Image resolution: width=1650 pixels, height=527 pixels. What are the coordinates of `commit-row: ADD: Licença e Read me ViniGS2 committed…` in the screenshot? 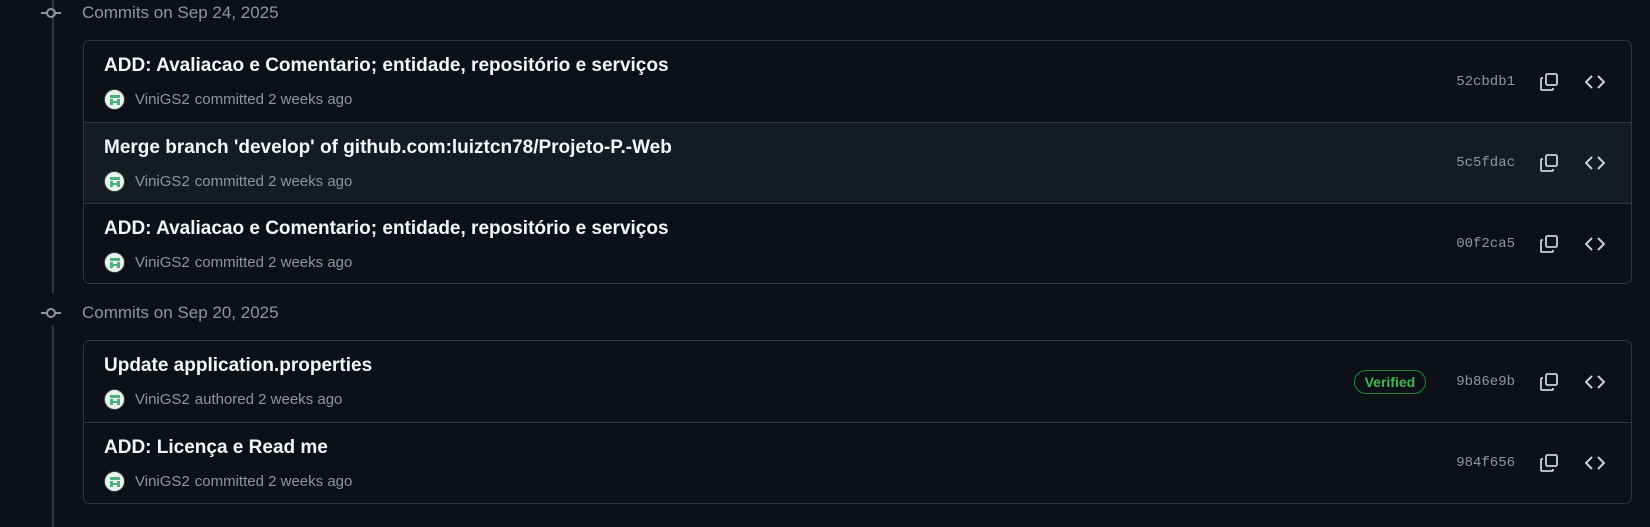 It's located at (857, 462).